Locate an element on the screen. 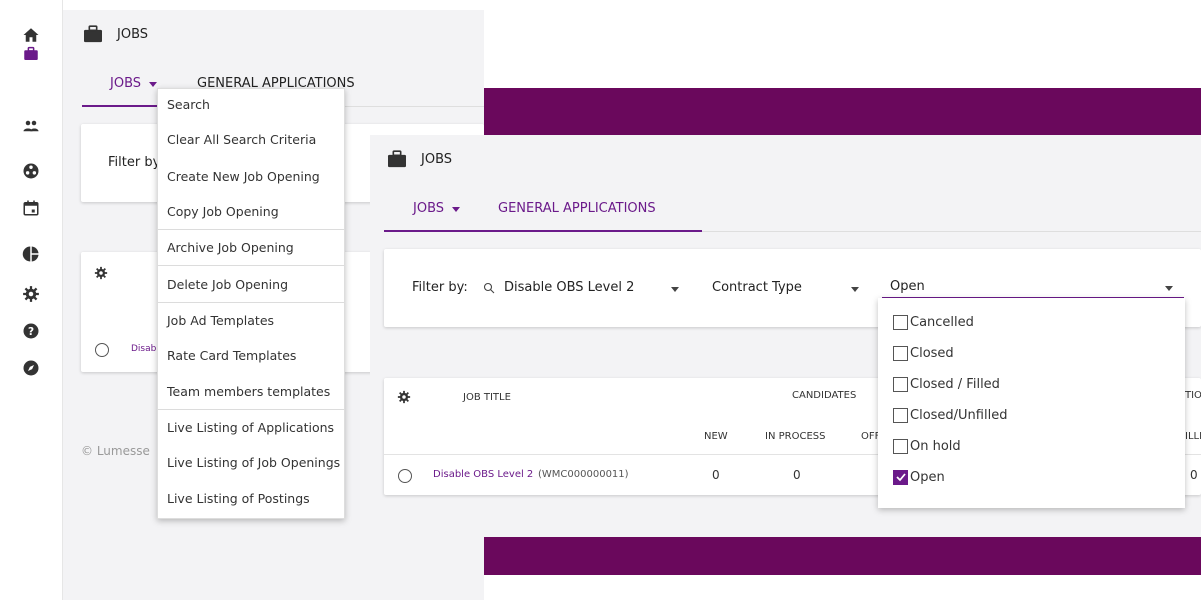 The width and height of the screenshot is (1201, 600). option-label: On hold is located at coordinates (935, 446).